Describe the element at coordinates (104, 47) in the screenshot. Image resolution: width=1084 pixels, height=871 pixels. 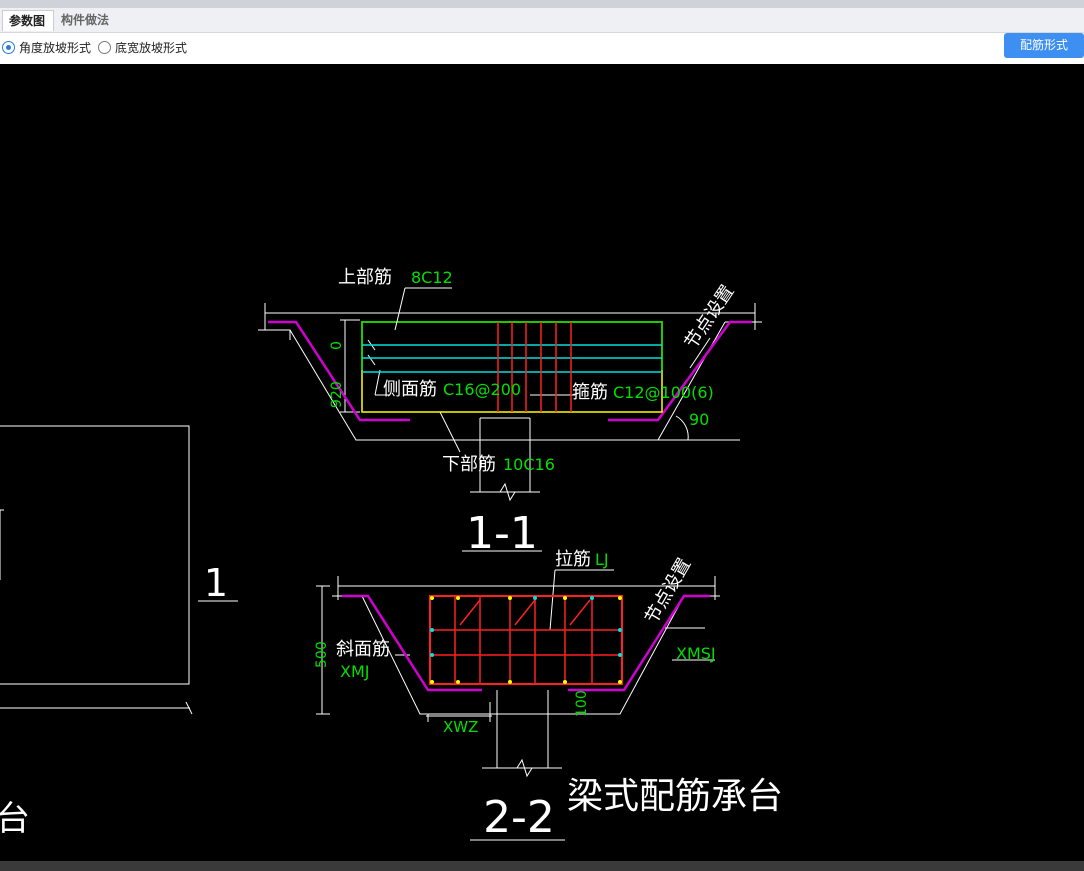
I see `radio-unselected-icon` at that location.